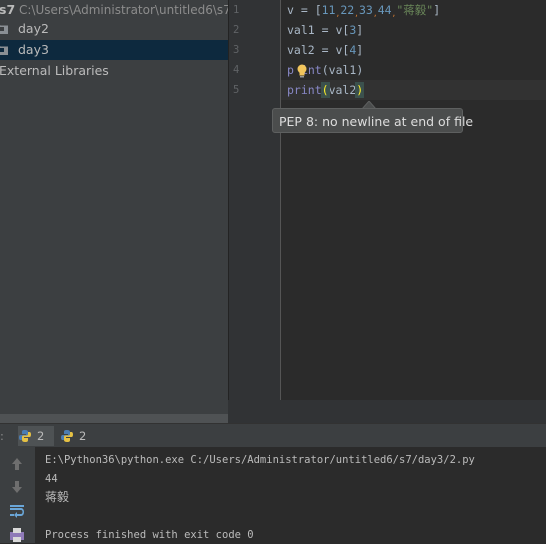  I want to click on console-output-line: 44, so click(51, 479).